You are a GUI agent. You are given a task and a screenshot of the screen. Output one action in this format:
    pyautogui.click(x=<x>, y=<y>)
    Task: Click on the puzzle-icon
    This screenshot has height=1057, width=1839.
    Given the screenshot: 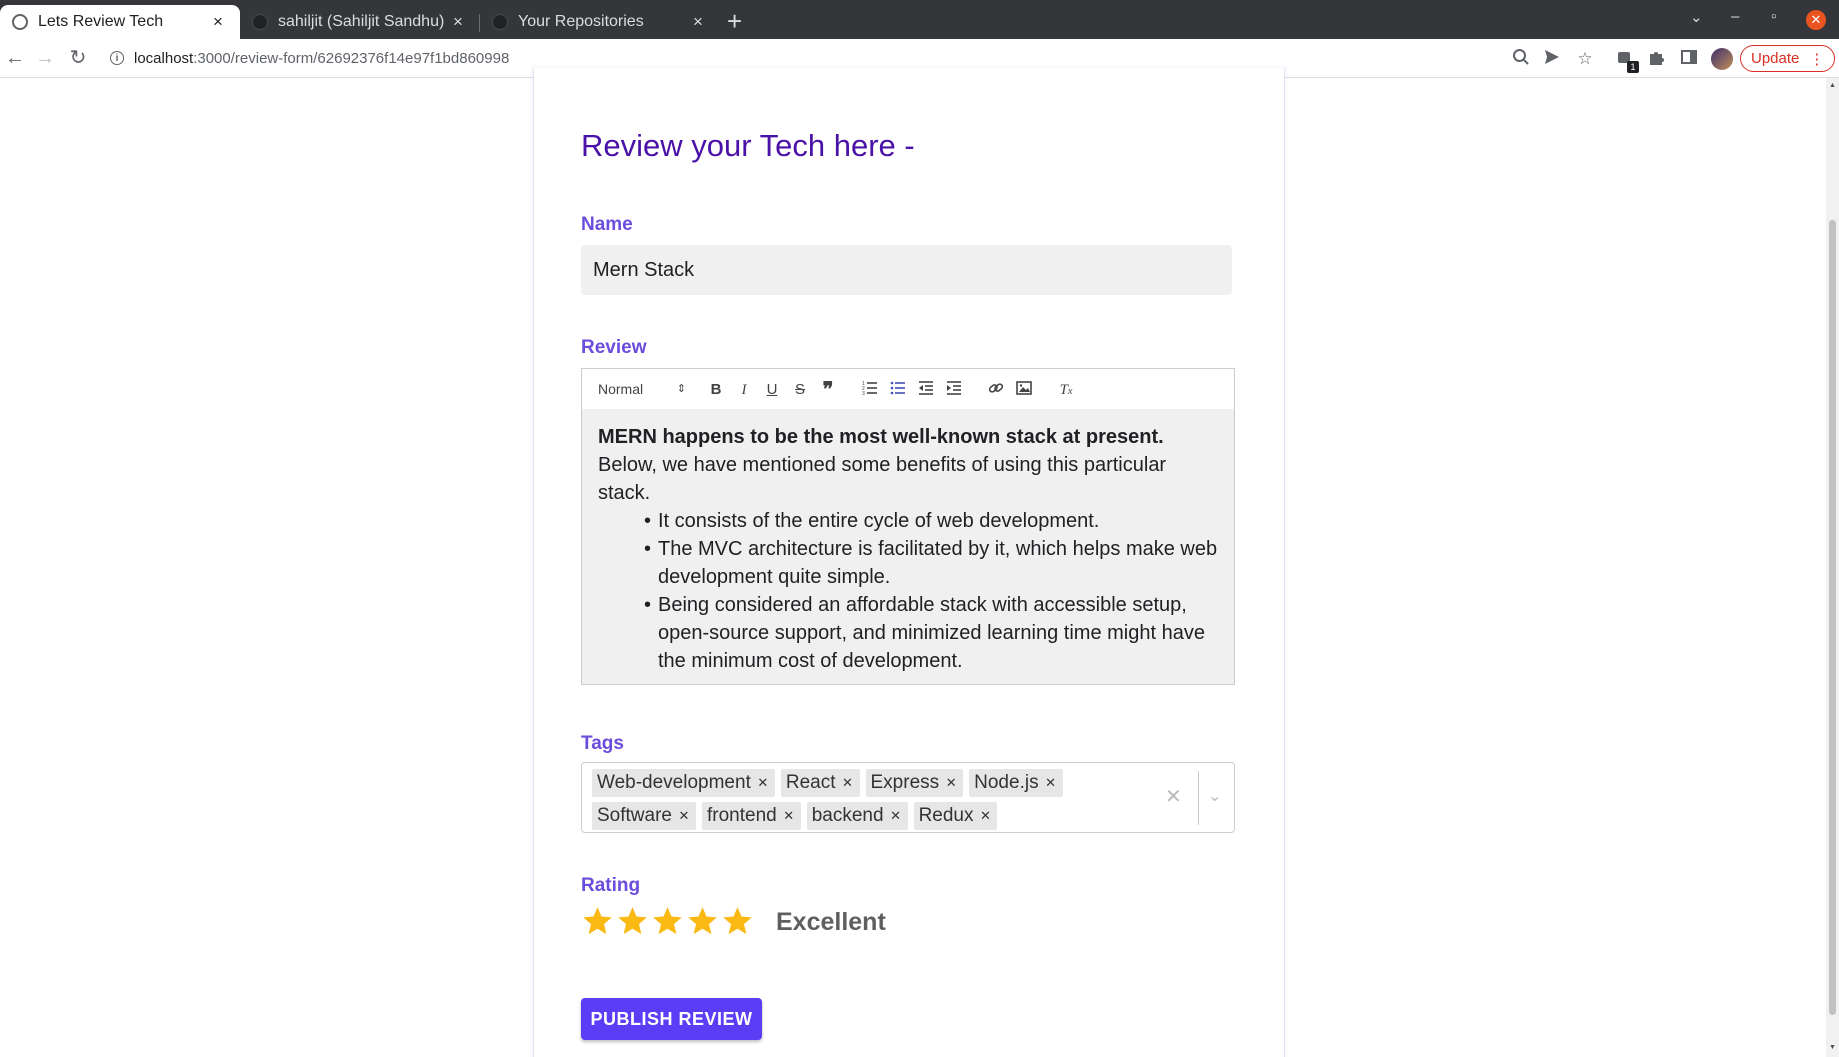 What is the action you would take?
    pyautogui.click(x=1656, y=60)
    